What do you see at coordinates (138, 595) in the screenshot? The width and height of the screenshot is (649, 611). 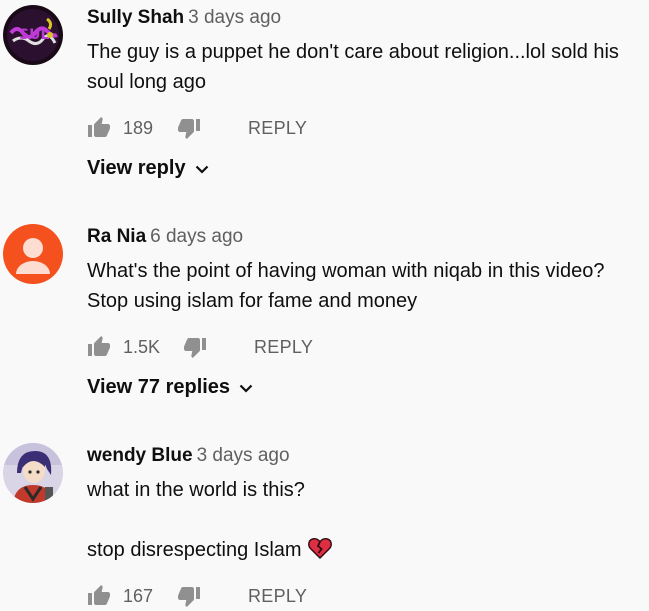 I see `like-count: 167` at bounding box center [138, 595].